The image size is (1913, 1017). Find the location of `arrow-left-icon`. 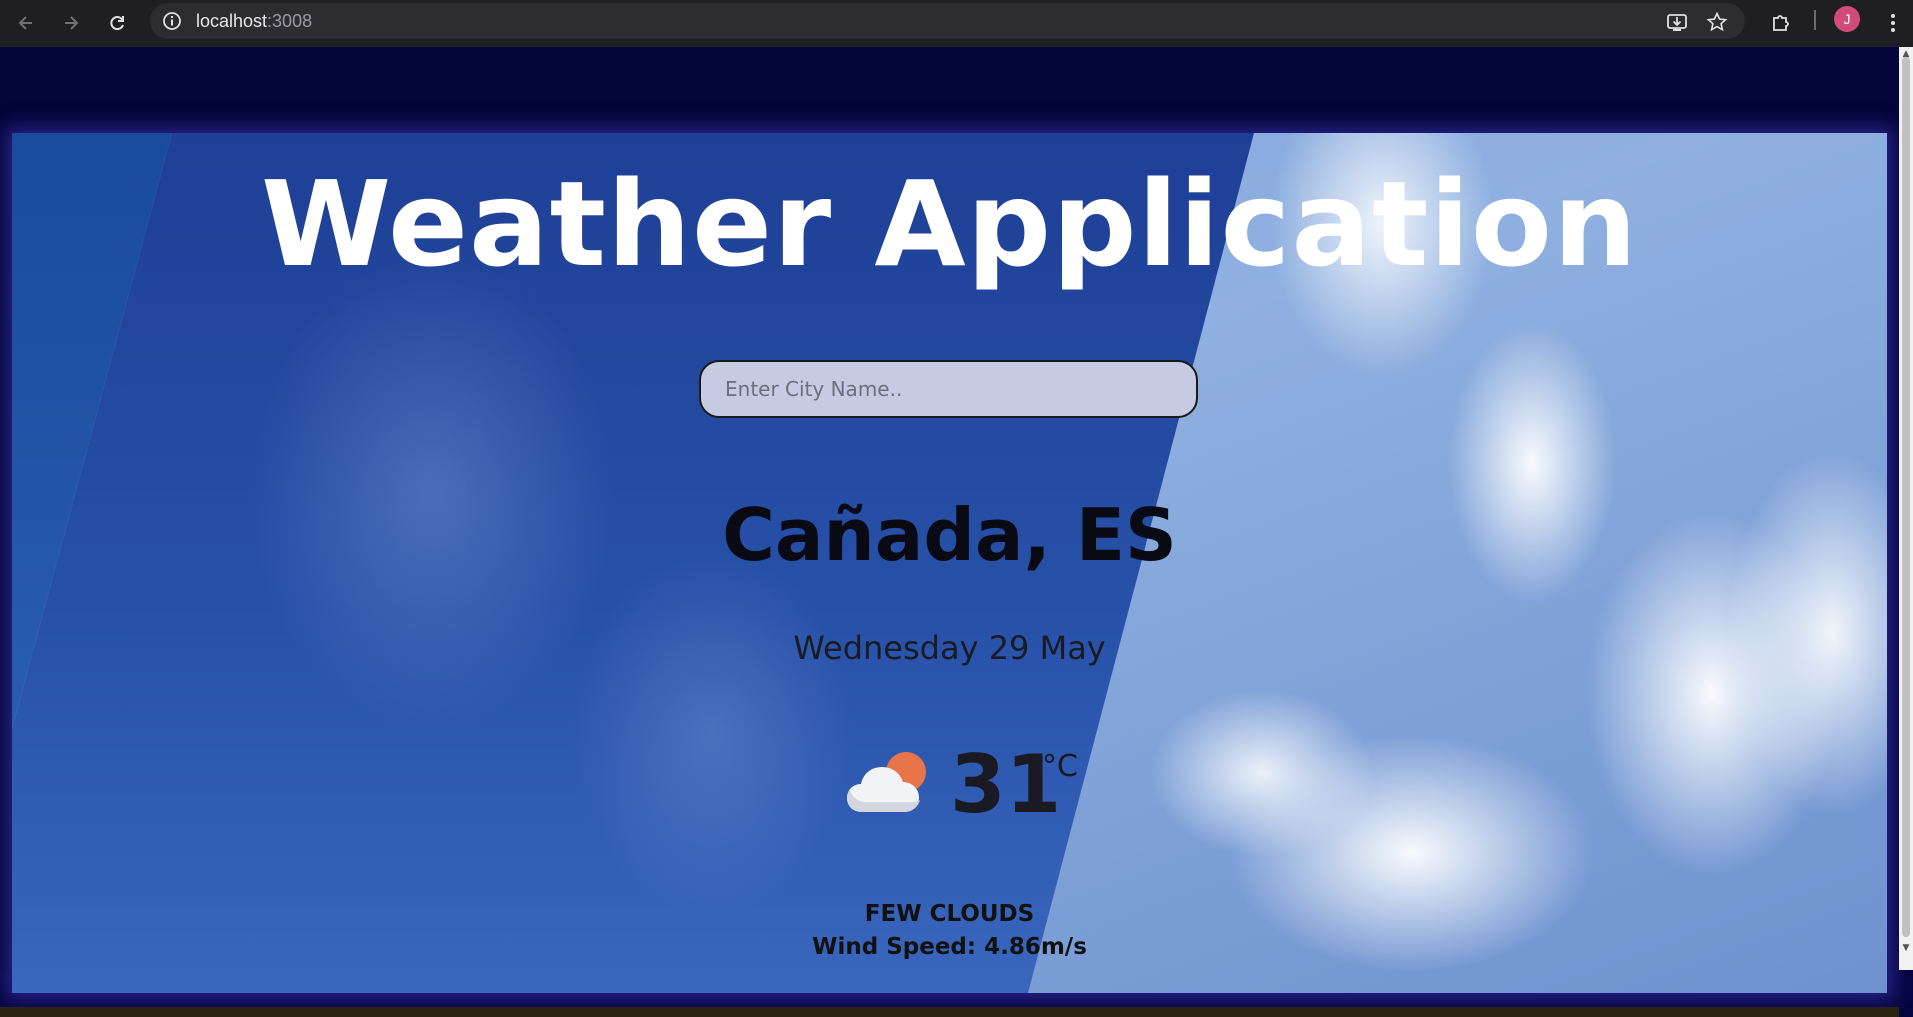

arrow-left-icon is located at coordinates (25, 23).